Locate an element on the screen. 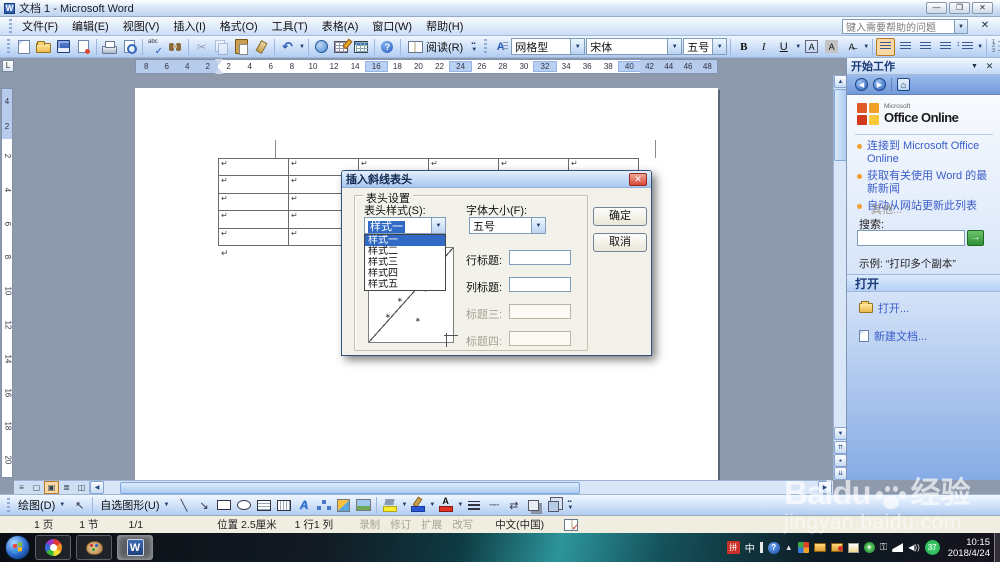 This screenshot has width=1000, height=562. dialog-titlebar: 插入斜线表头 ✕ is located at coordinates (496, 179).